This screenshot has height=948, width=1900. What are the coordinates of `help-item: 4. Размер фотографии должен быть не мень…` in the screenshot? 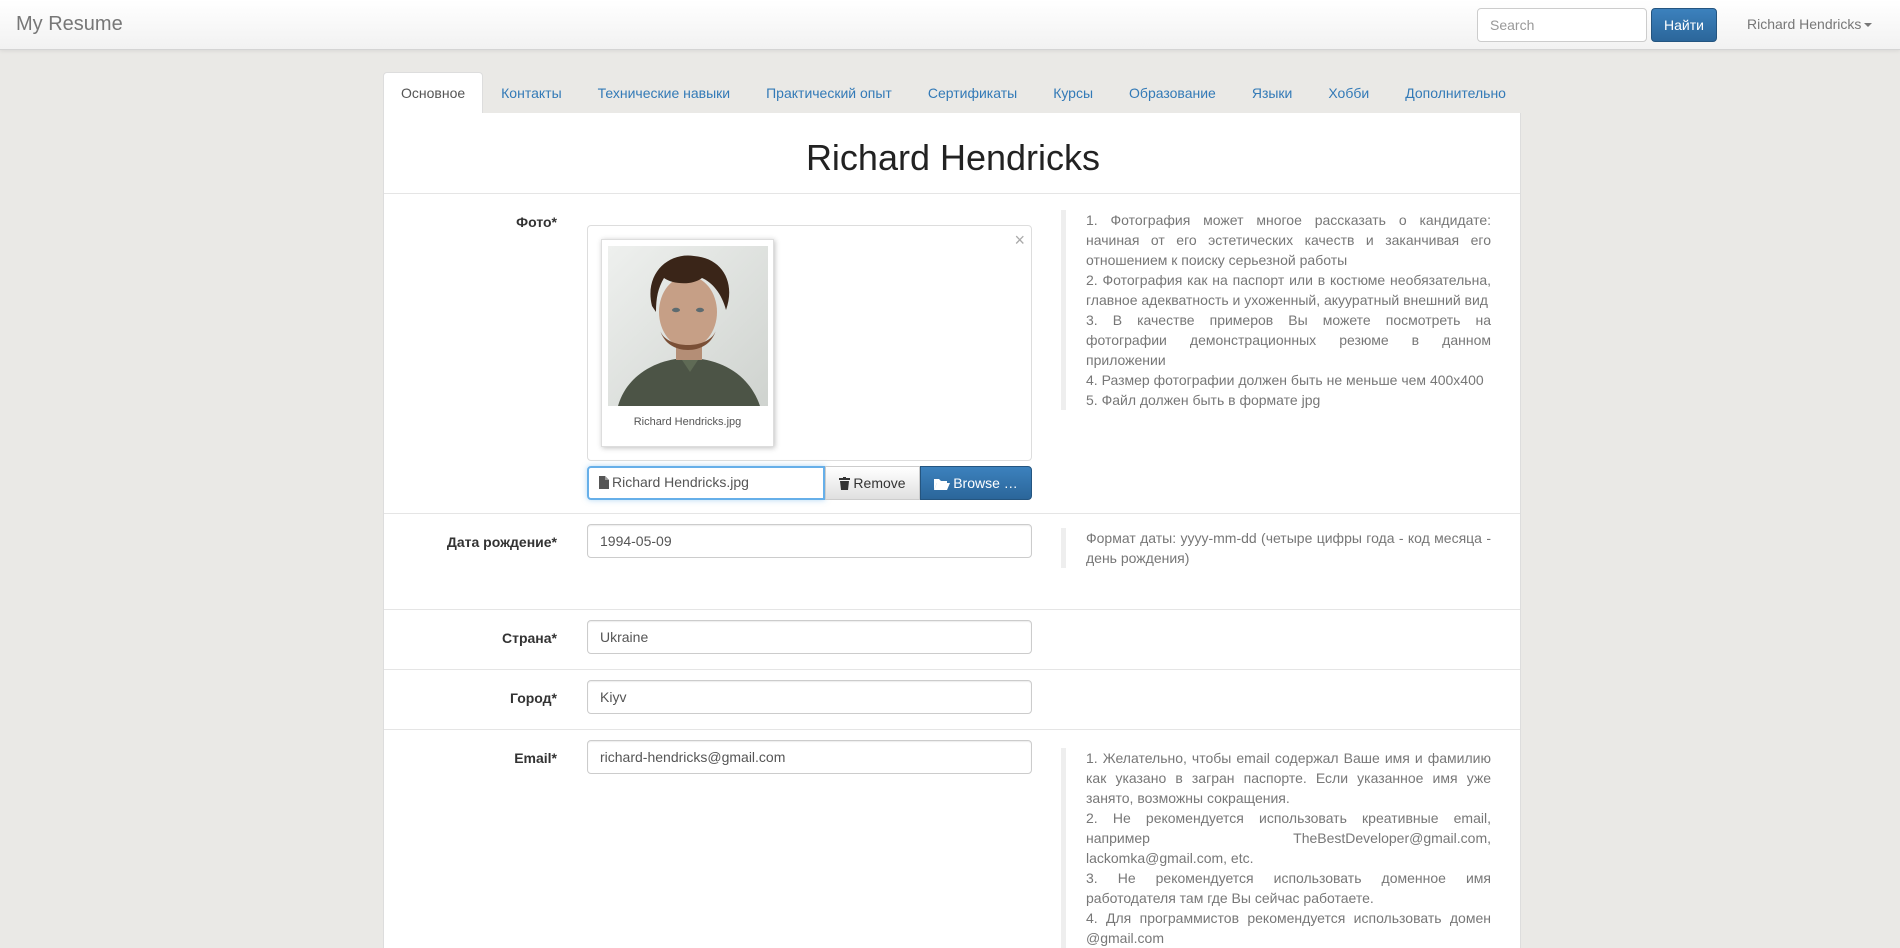 It's located at (1285, 380).